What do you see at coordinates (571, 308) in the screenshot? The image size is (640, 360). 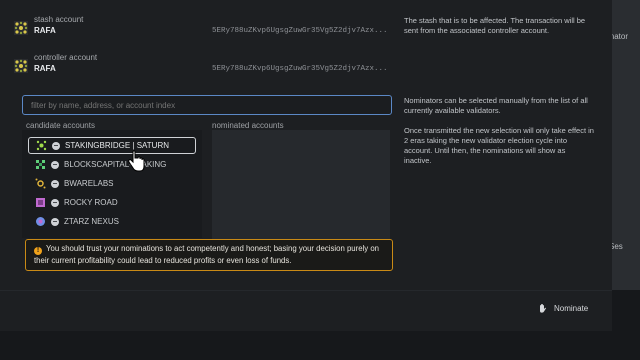 I see `nominate-label: Nominate` at bounding box center [571, 308].